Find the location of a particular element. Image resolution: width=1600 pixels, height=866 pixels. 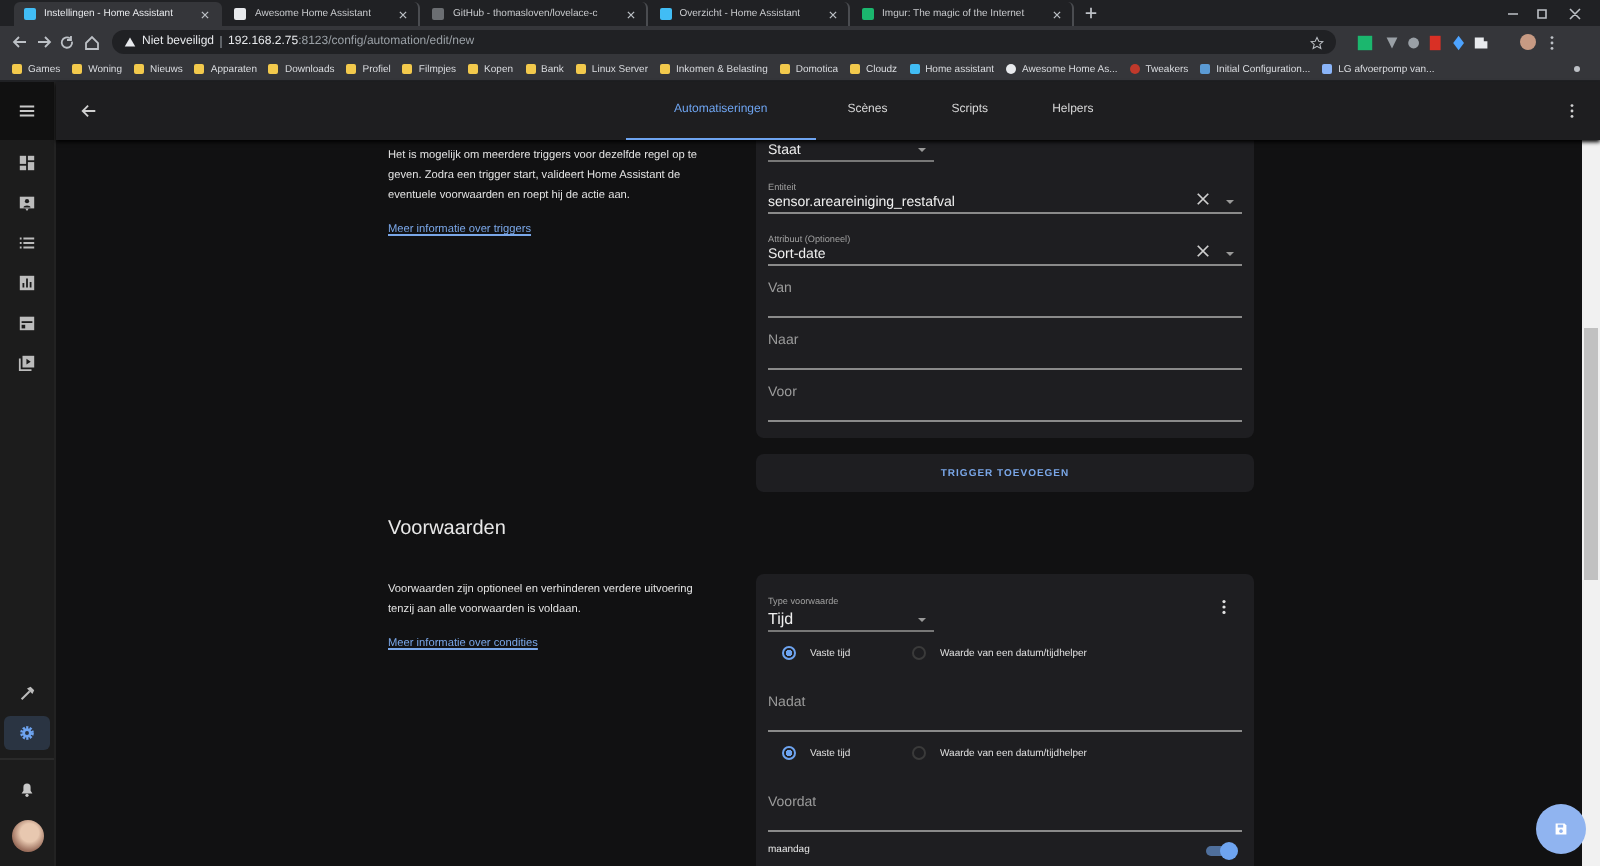

new-tab-icon is located at coordinates (1091, 13).